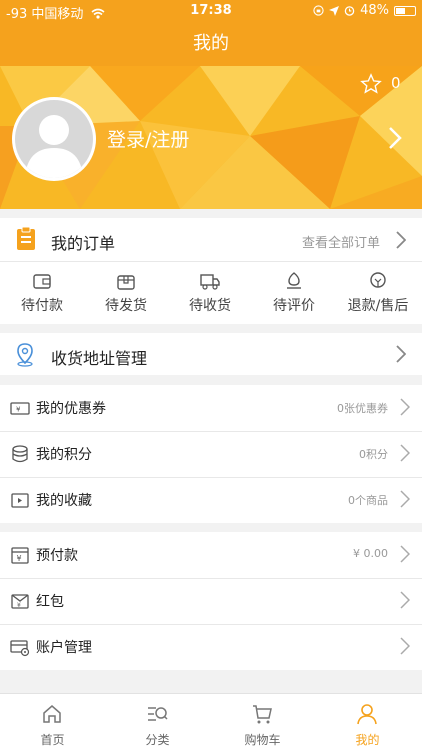  Describe the element at coordinates (370, 553) in the screenshot. I see `prepaid-value: ¥ 0.00` at that location.